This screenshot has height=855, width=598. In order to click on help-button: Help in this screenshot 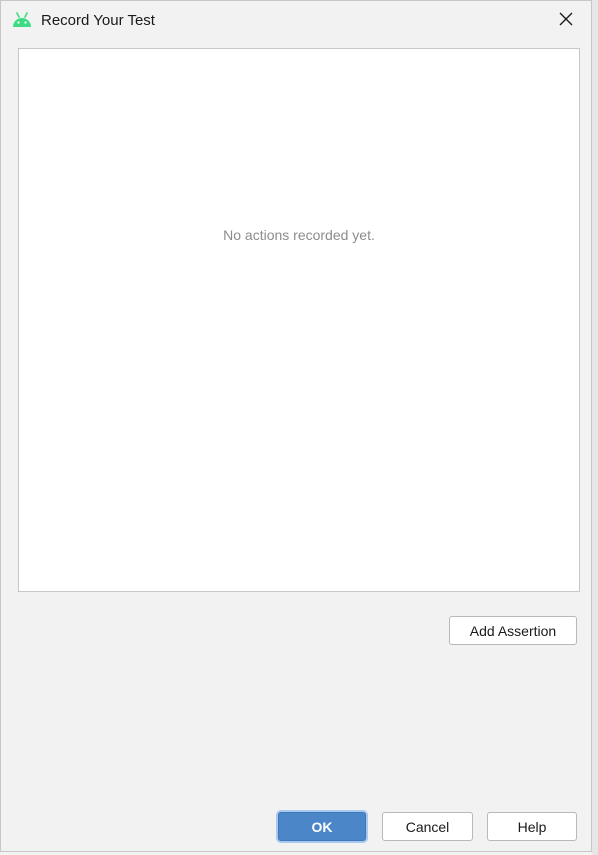, I will do `click(532, 826)`.